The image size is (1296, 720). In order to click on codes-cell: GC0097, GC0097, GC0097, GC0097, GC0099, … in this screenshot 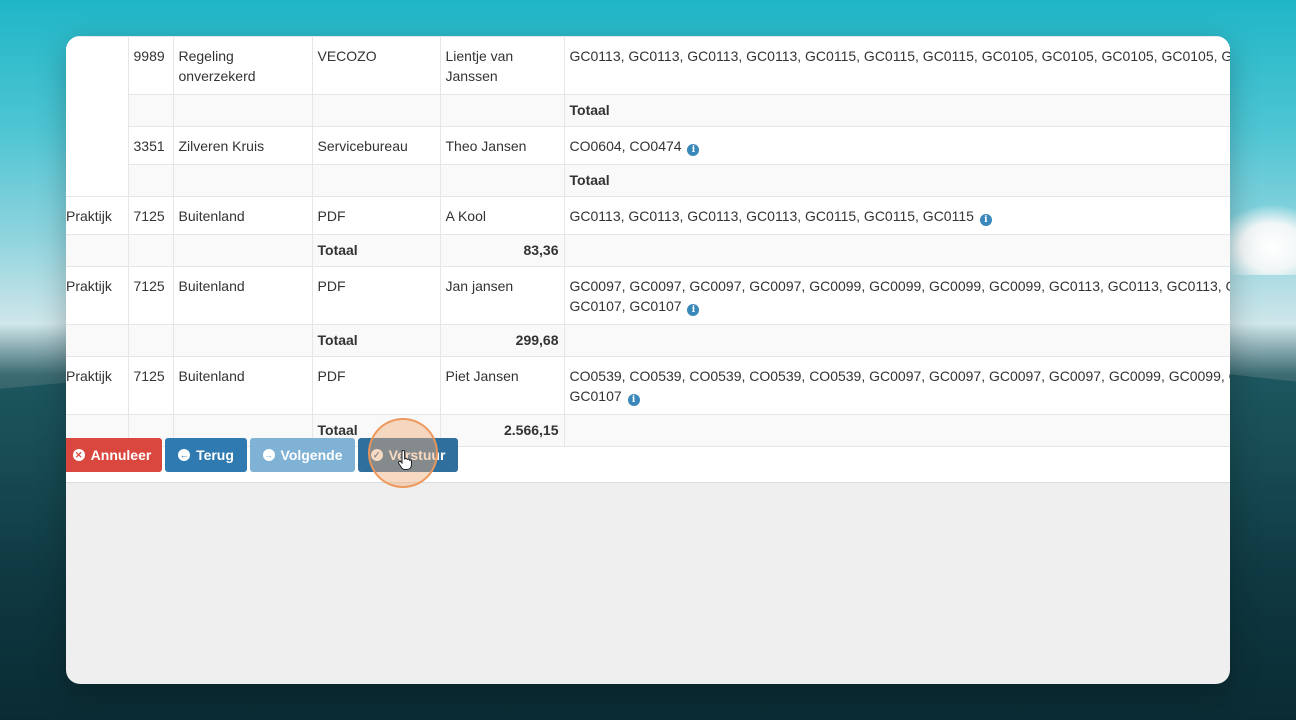, I will do `click(896, 295)`.